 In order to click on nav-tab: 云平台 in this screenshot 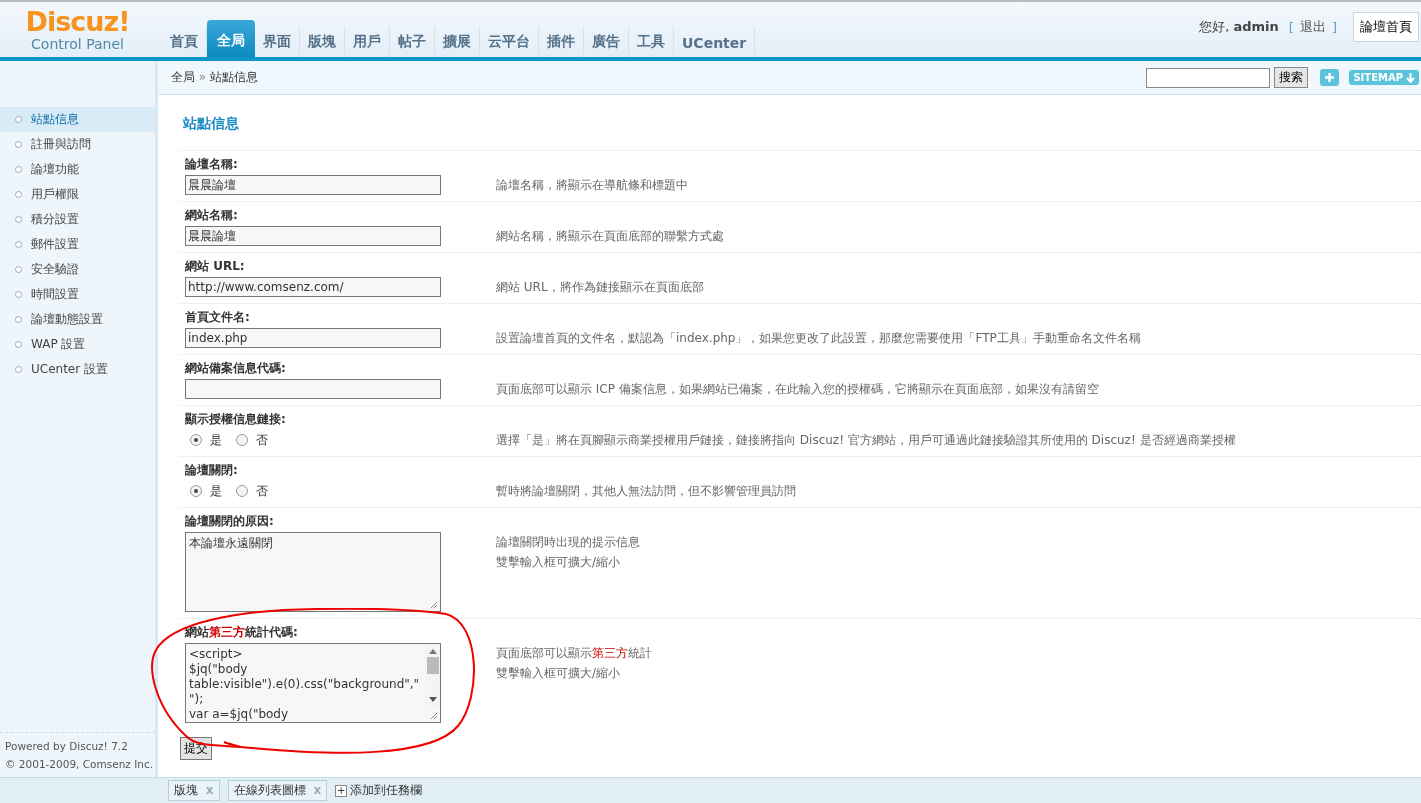, I will do `click(509, 41)`.